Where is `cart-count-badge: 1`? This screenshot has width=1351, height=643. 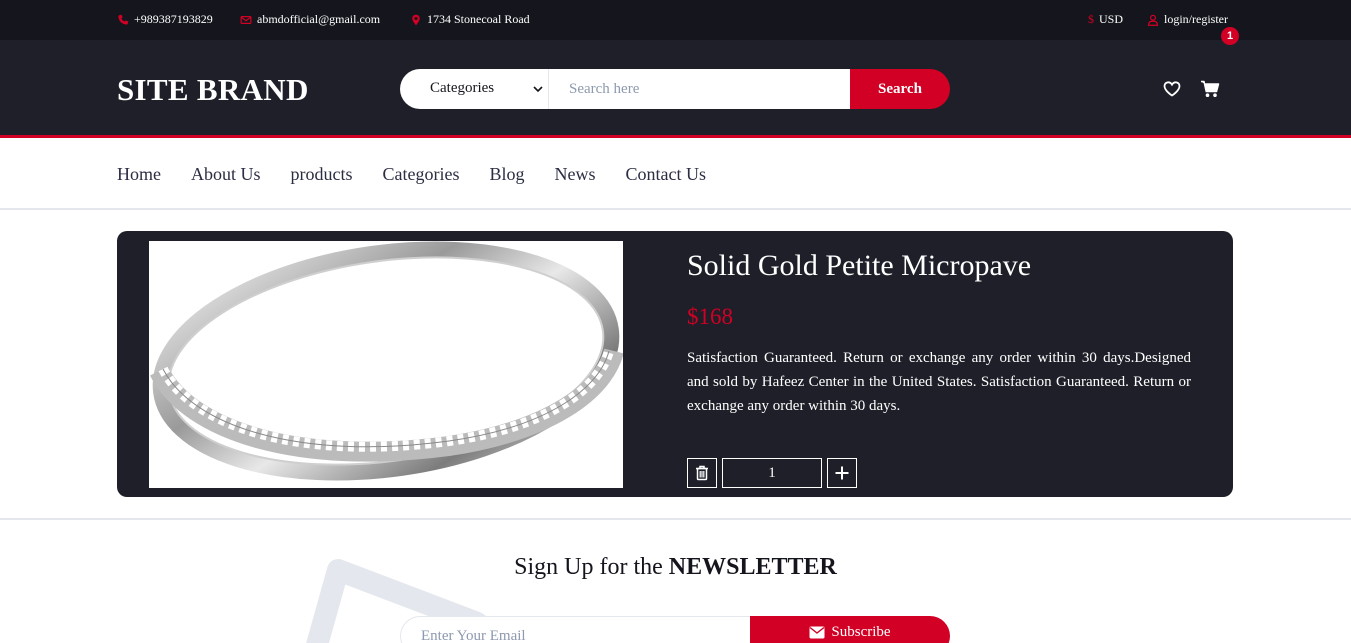
cart-count-badge: 1 is located at coordinates (1230, 36).